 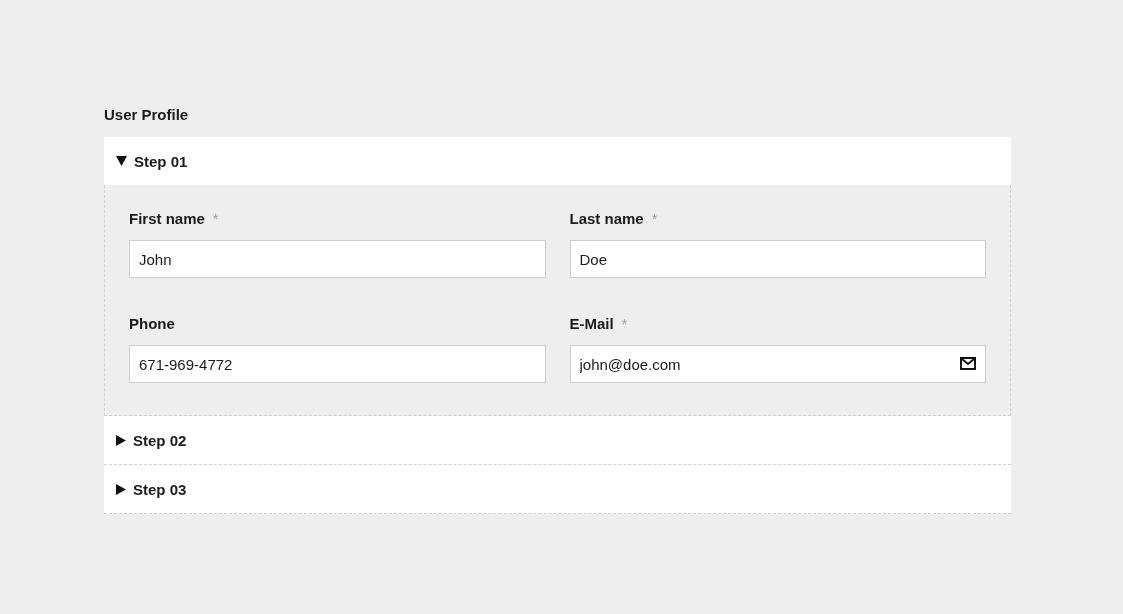 I want to click on field-label: Phone, so click(x=152, y=324).